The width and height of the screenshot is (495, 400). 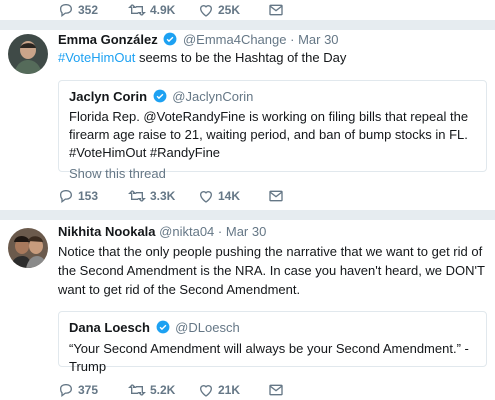 What do you see at coordinates (88, 390) in the screenshot?
I see `reply-count: 375` at bounding box center [88, 390].